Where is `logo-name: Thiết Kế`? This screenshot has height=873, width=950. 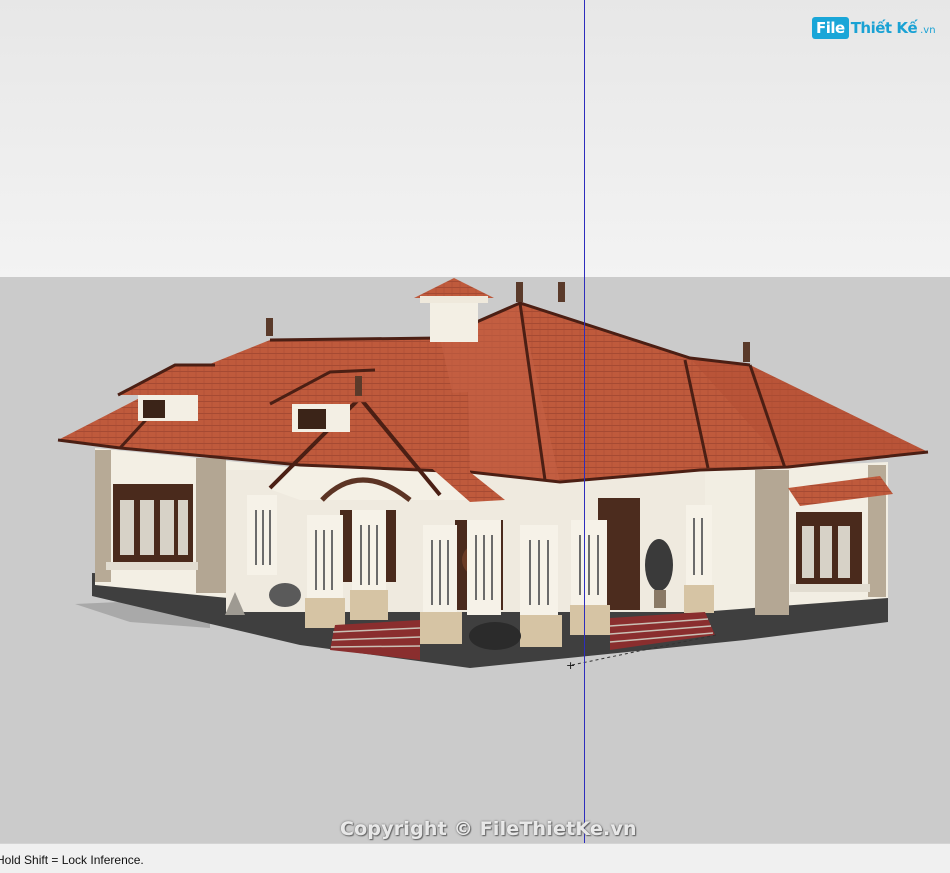
logo-name: Thiết Kế is located at coordinates (884, 28).